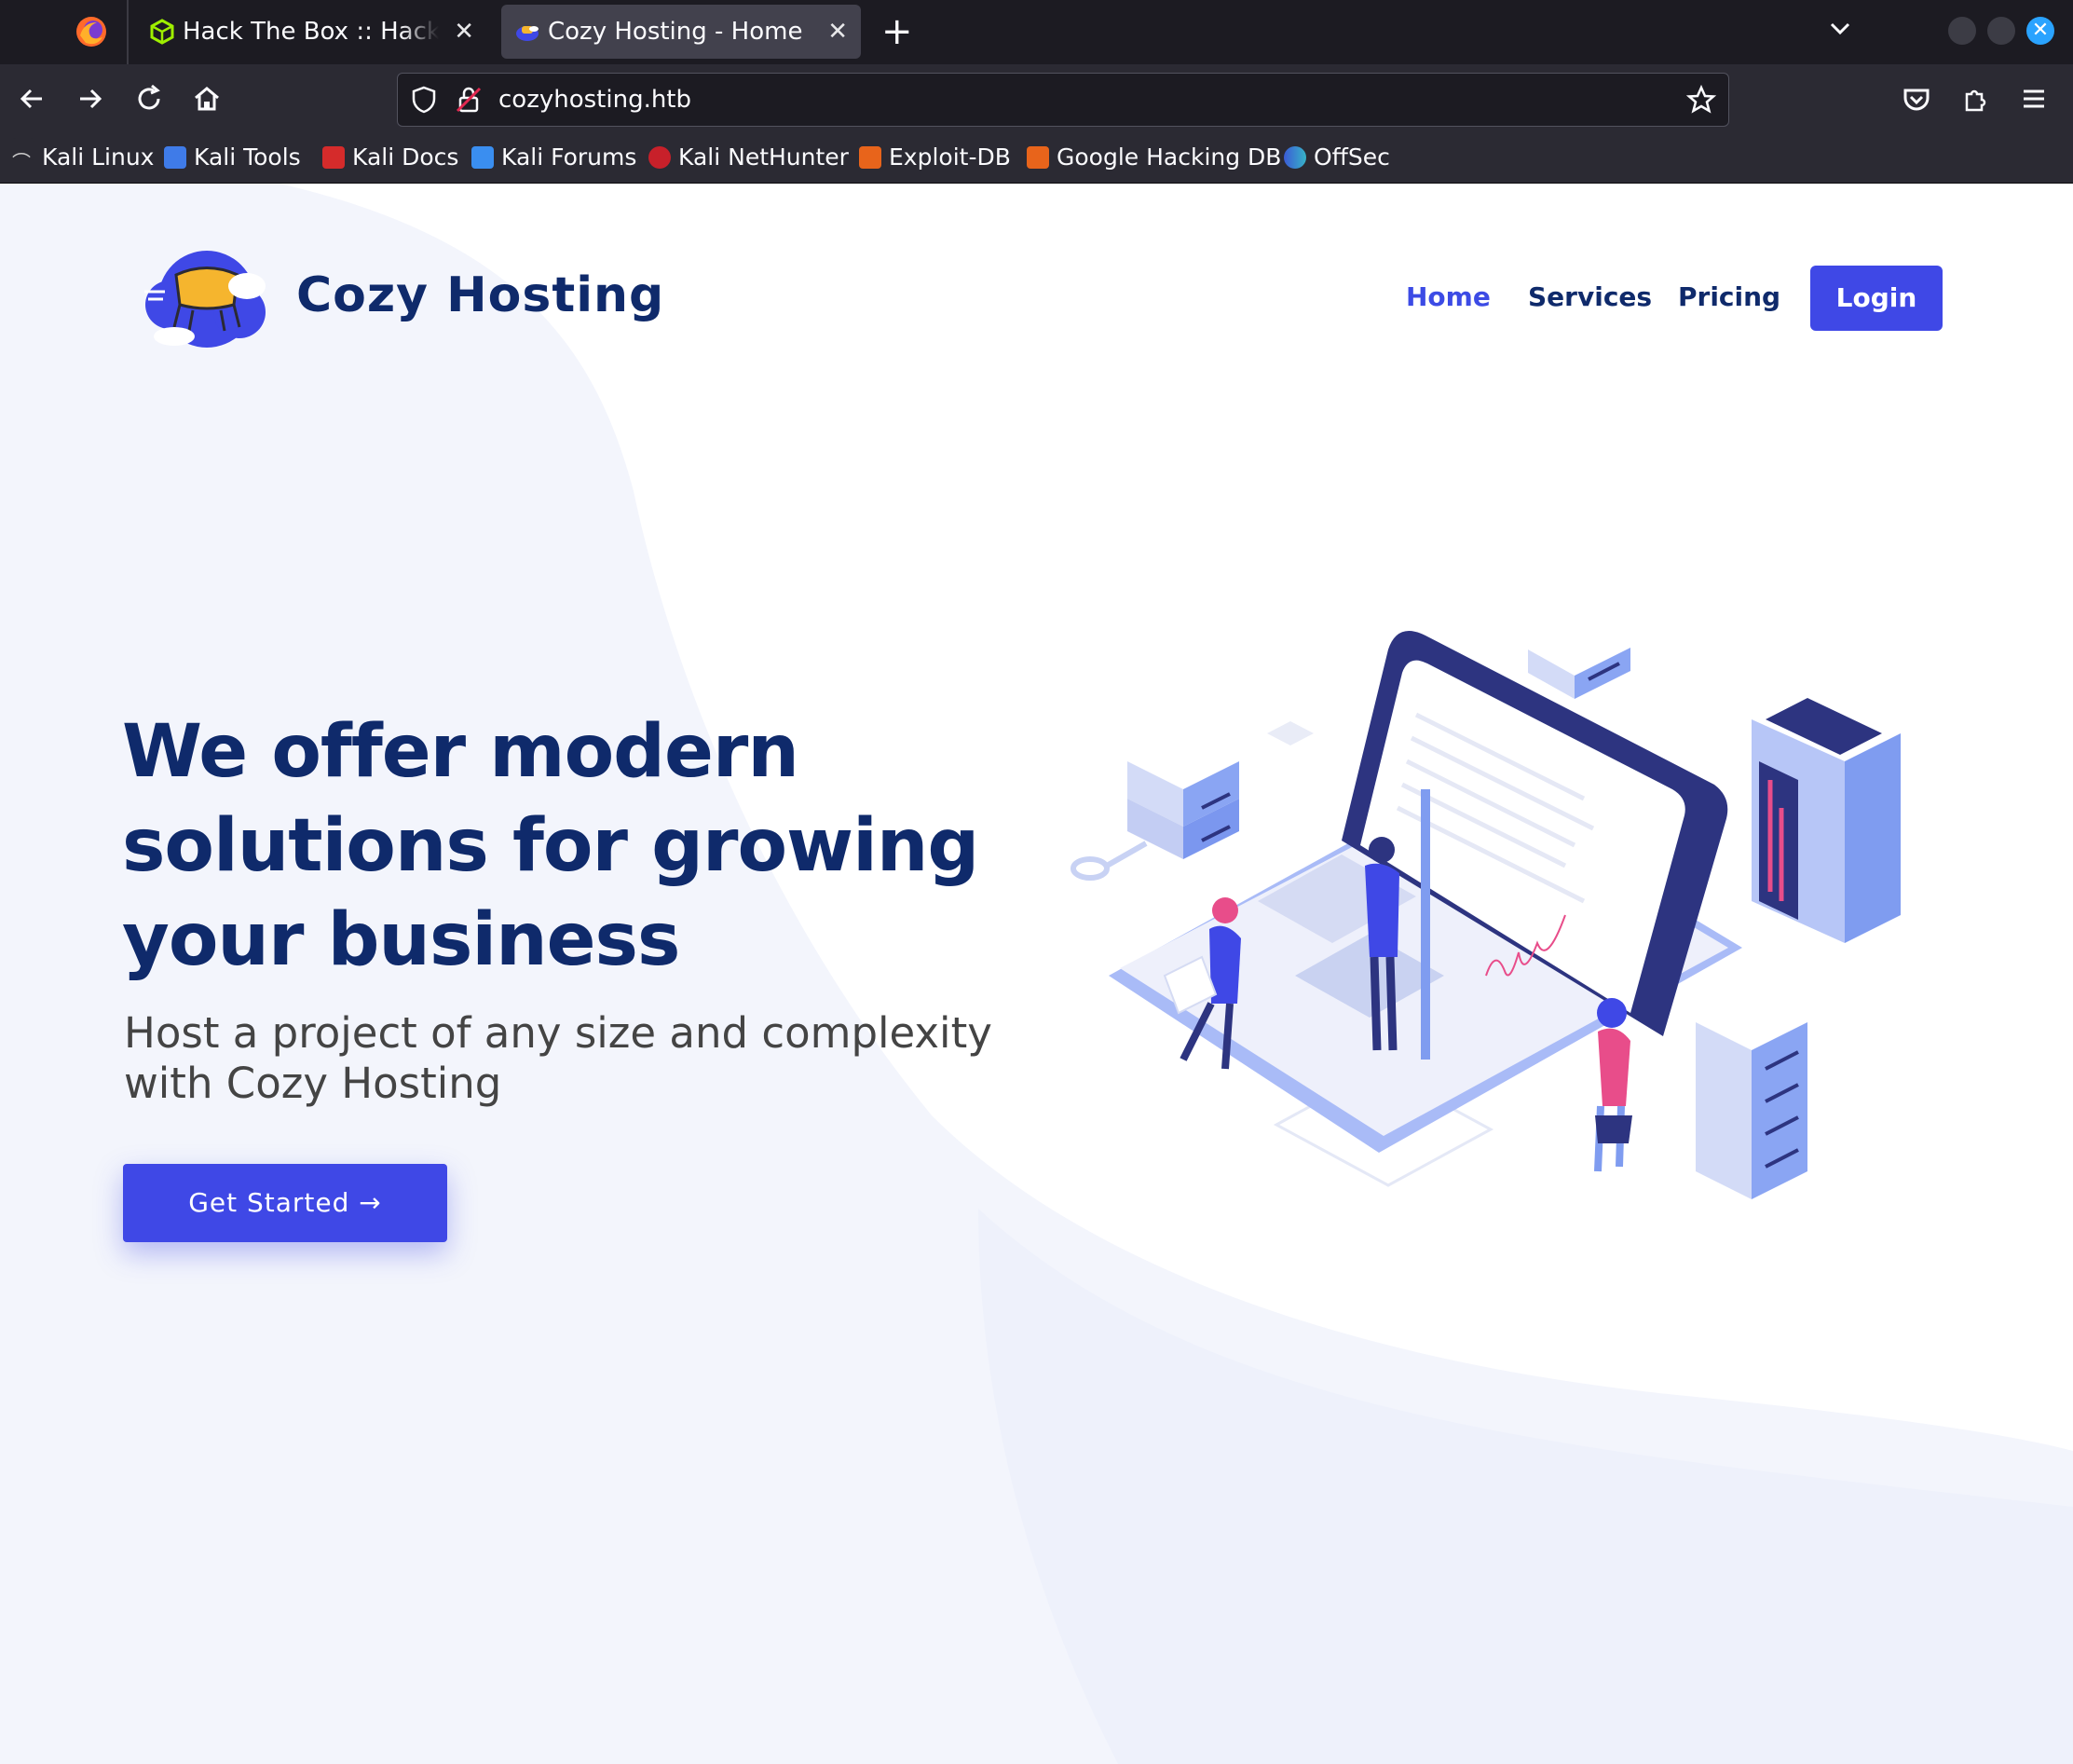 The image size is (2073, 1764). I want to click on bookmark-label: OffSec, so click(1352, 157).